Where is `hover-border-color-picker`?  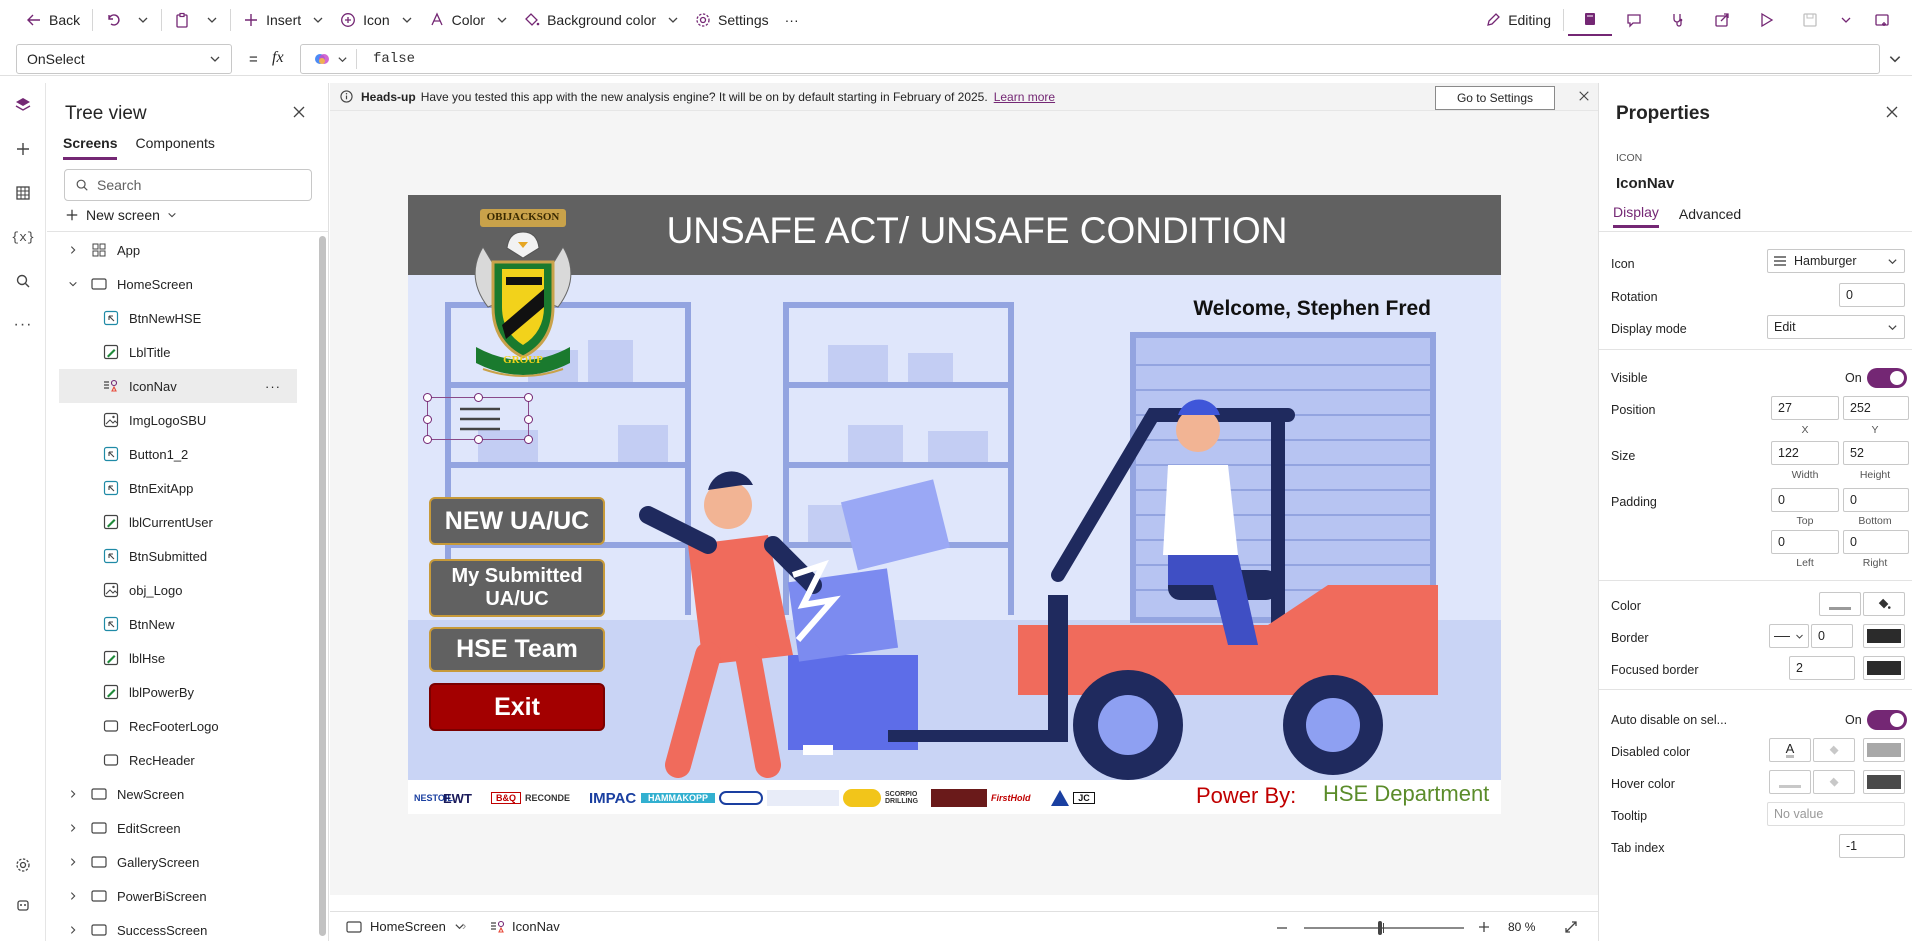 hover-border-color-picker is located at coordinates (1884, 782).